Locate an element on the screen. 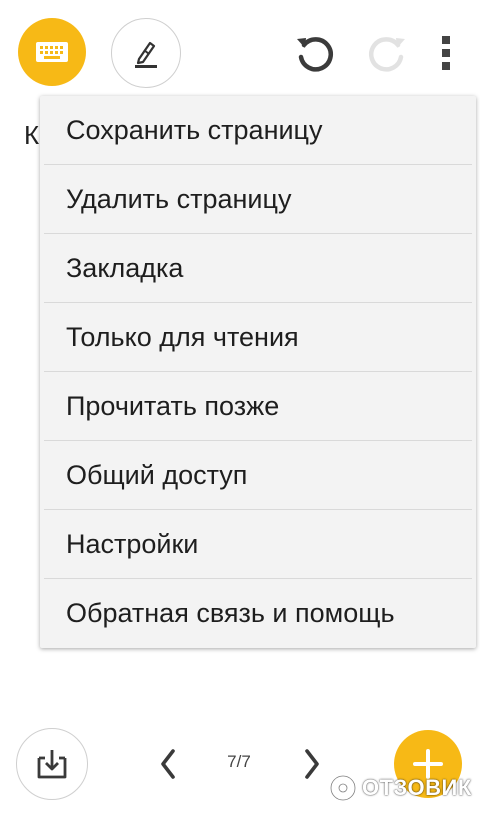 This screenshot has height=814, width=480. more-vertical-icon is located at coordinates (446, 53).